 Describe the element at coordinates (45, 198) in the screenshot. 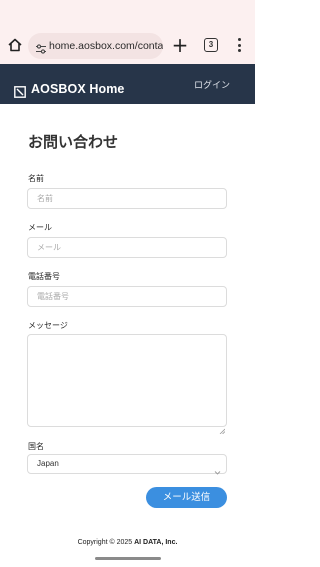

I see `name-placeholder: 名前` at that location.